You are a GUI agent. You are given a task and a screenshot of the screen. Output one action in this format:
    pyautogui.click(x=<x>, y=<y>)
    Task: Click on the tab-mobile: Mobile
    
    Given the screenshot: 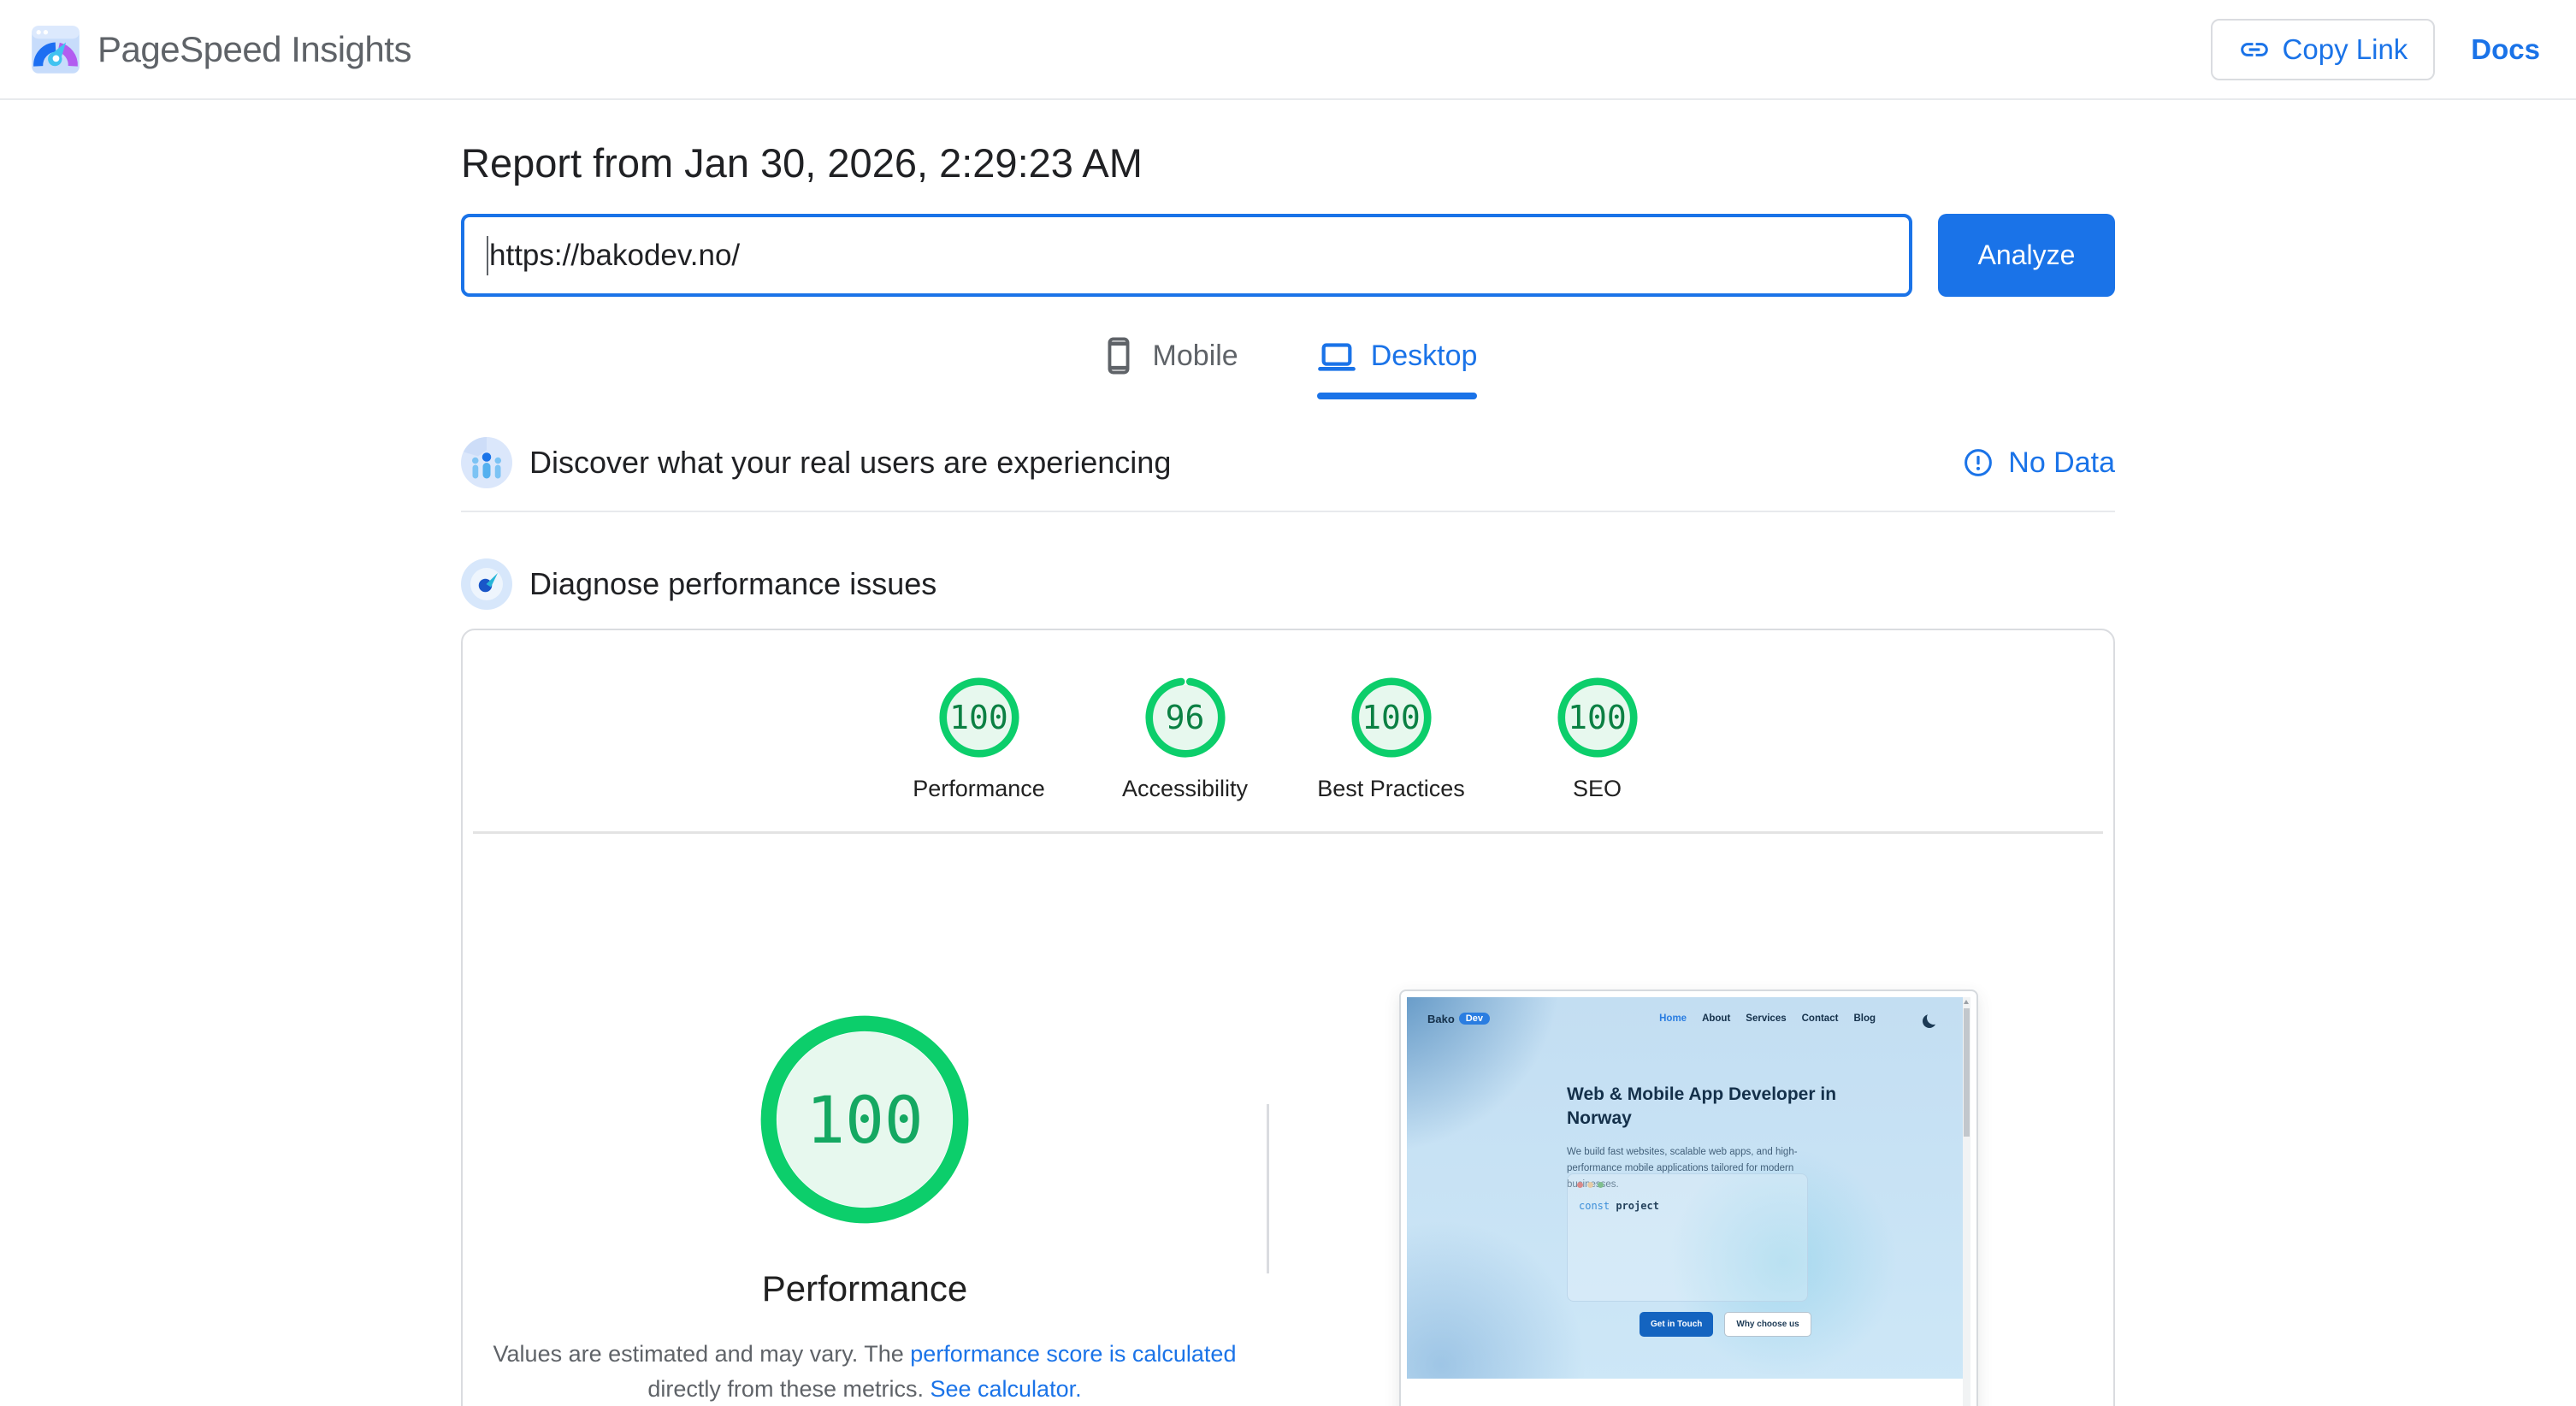 What is the action you would take?
    pyautogui.click(x=1168, y=368)
    